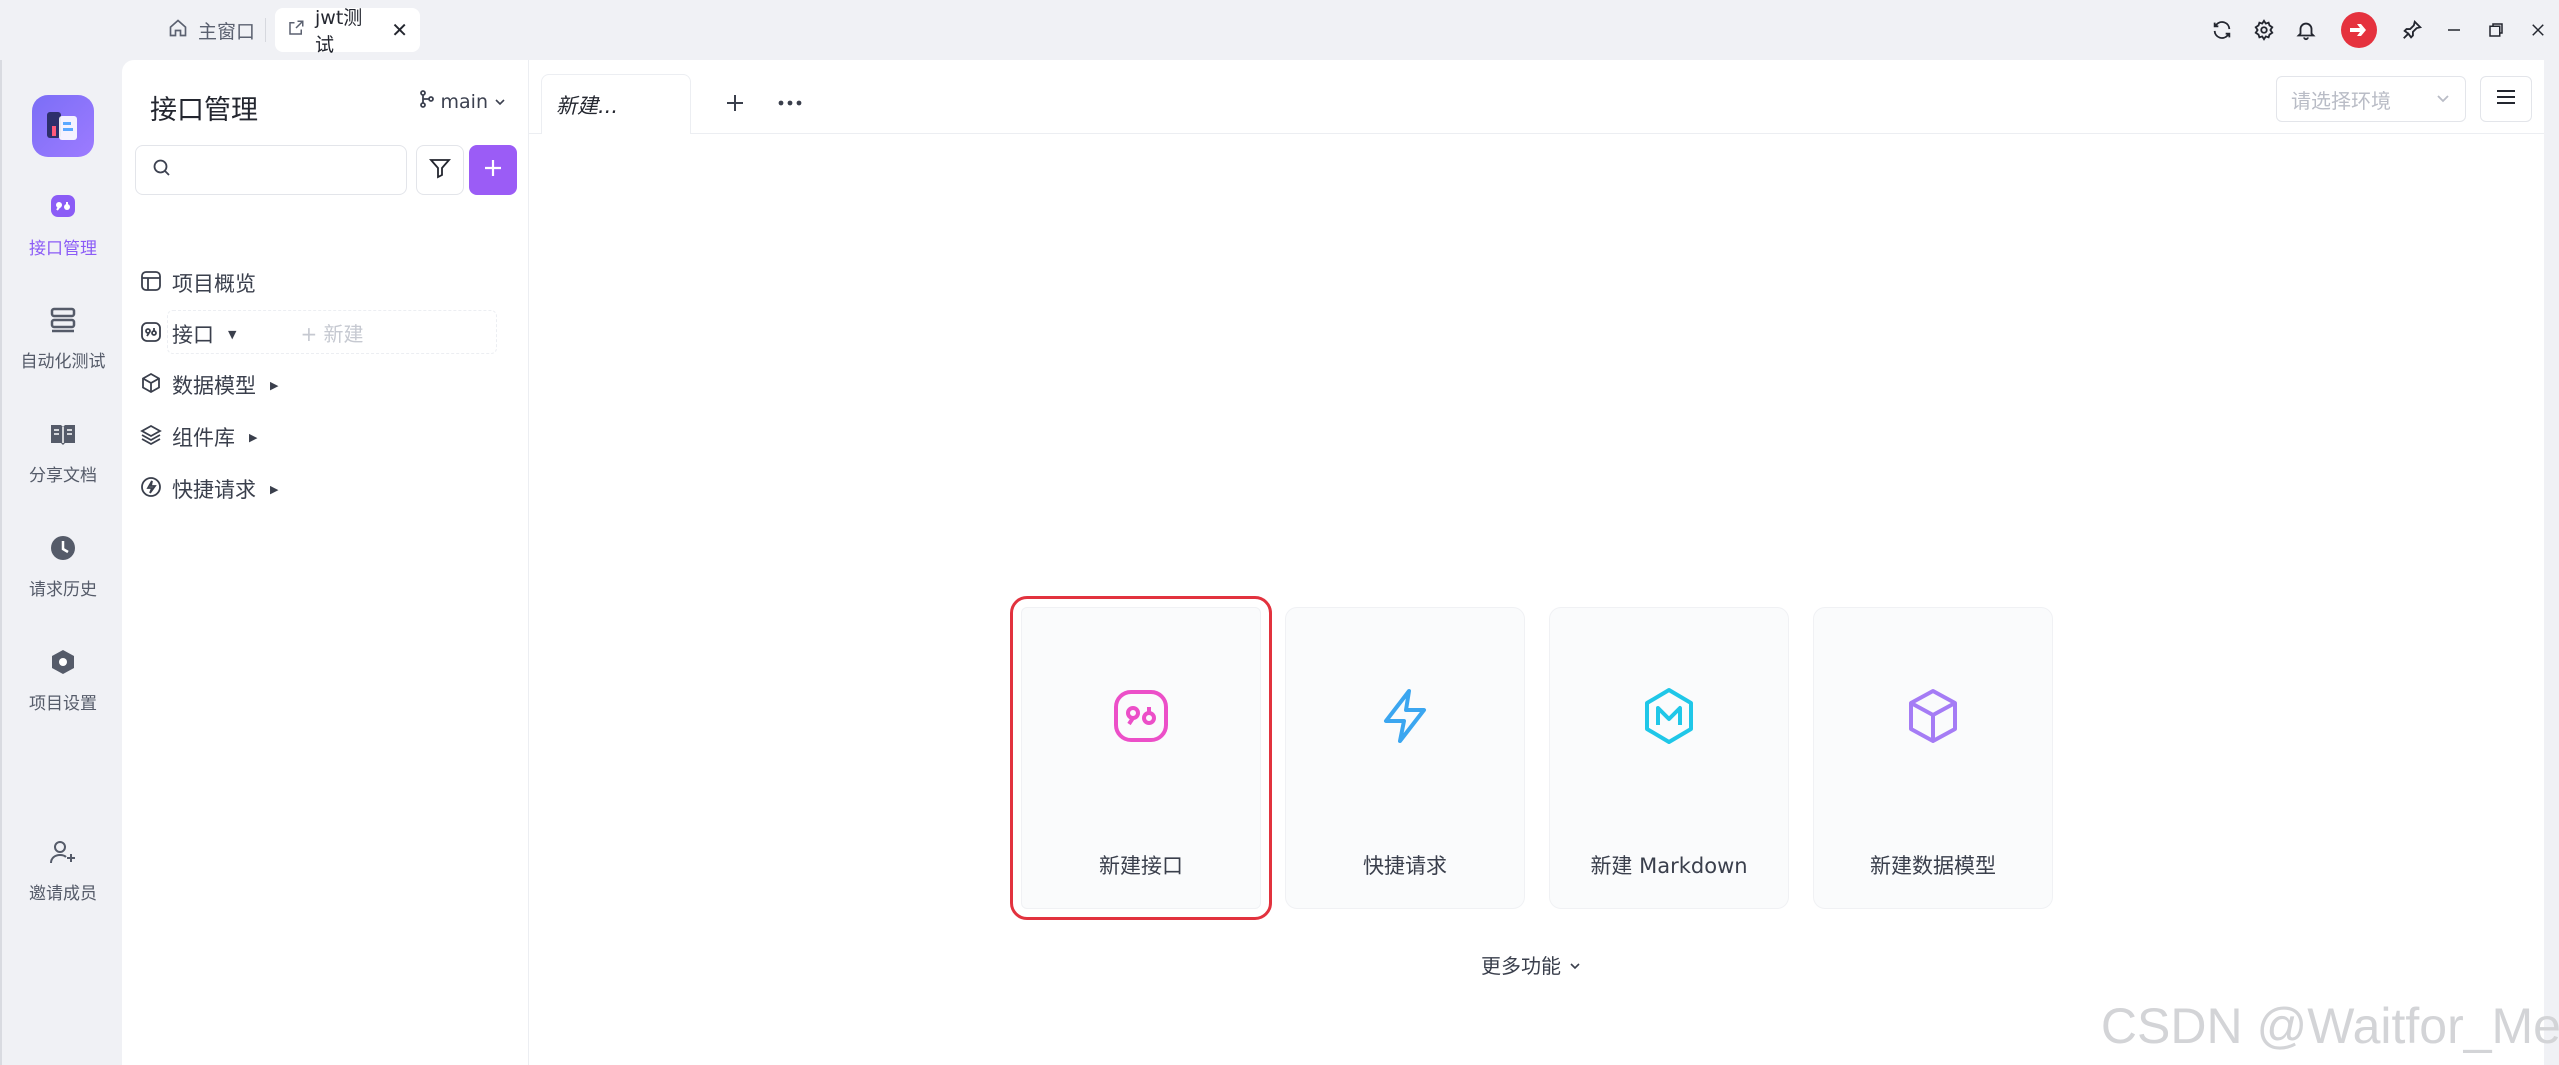 Image resolution: width=2559 pixels, height=1065 pixels. Describe the element at coordinates (265, 30) in the screenshot. I see `tab-divider` at that location.